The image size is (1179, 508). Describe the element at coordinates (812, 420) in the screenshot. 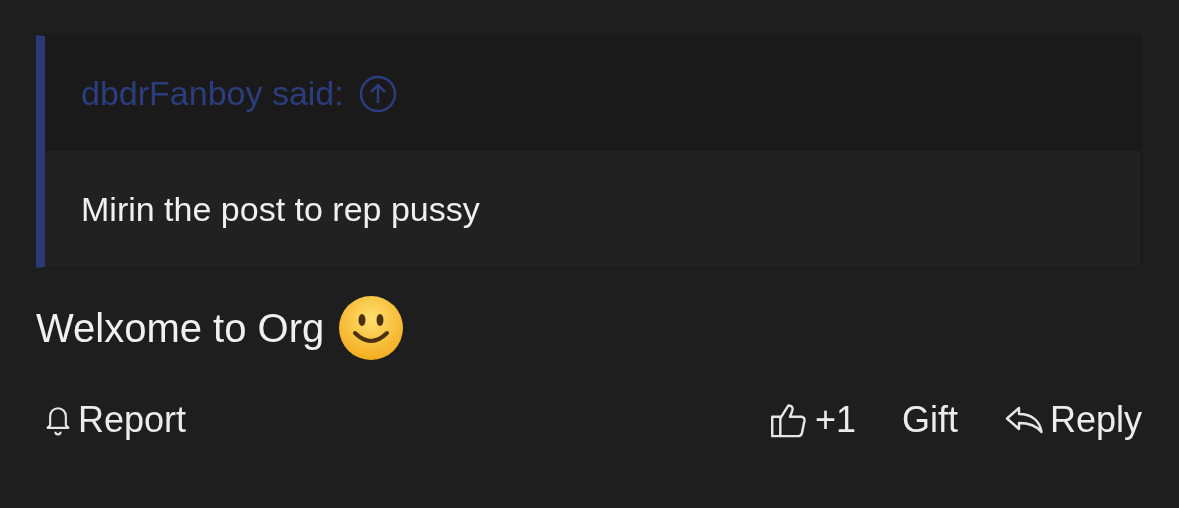

I see `like-button: +1` at that location.